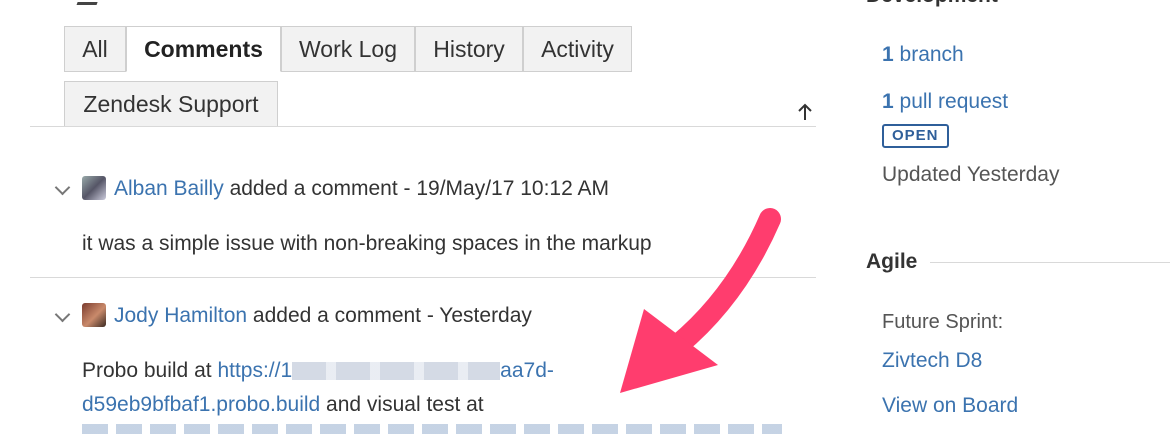  Describe the element at coordinates (943, 322) in the screenshot. I see `sprint-label: Future Sprint:` at that location.